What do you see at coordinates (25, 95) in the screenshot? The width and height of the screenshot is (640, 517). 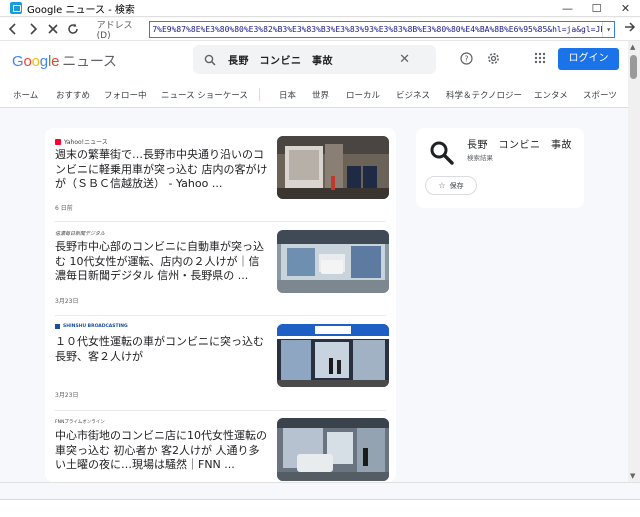 I see `nav-home: ホーム` at bounding box center [25, 95].